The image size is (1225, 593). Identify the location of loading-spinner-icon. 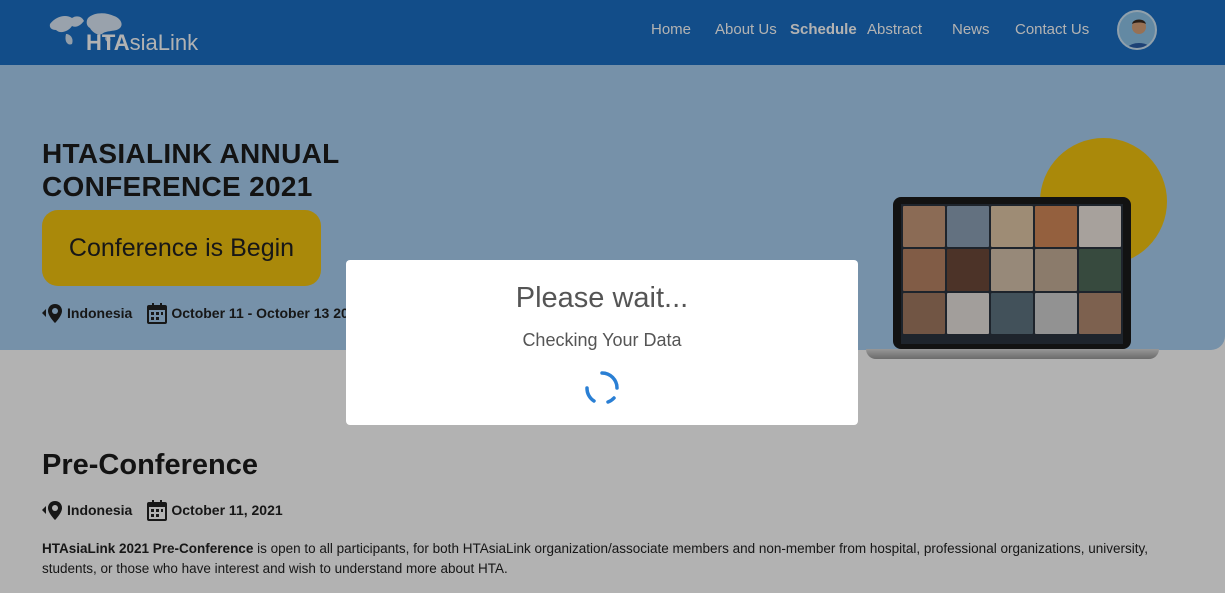
(602, 387).